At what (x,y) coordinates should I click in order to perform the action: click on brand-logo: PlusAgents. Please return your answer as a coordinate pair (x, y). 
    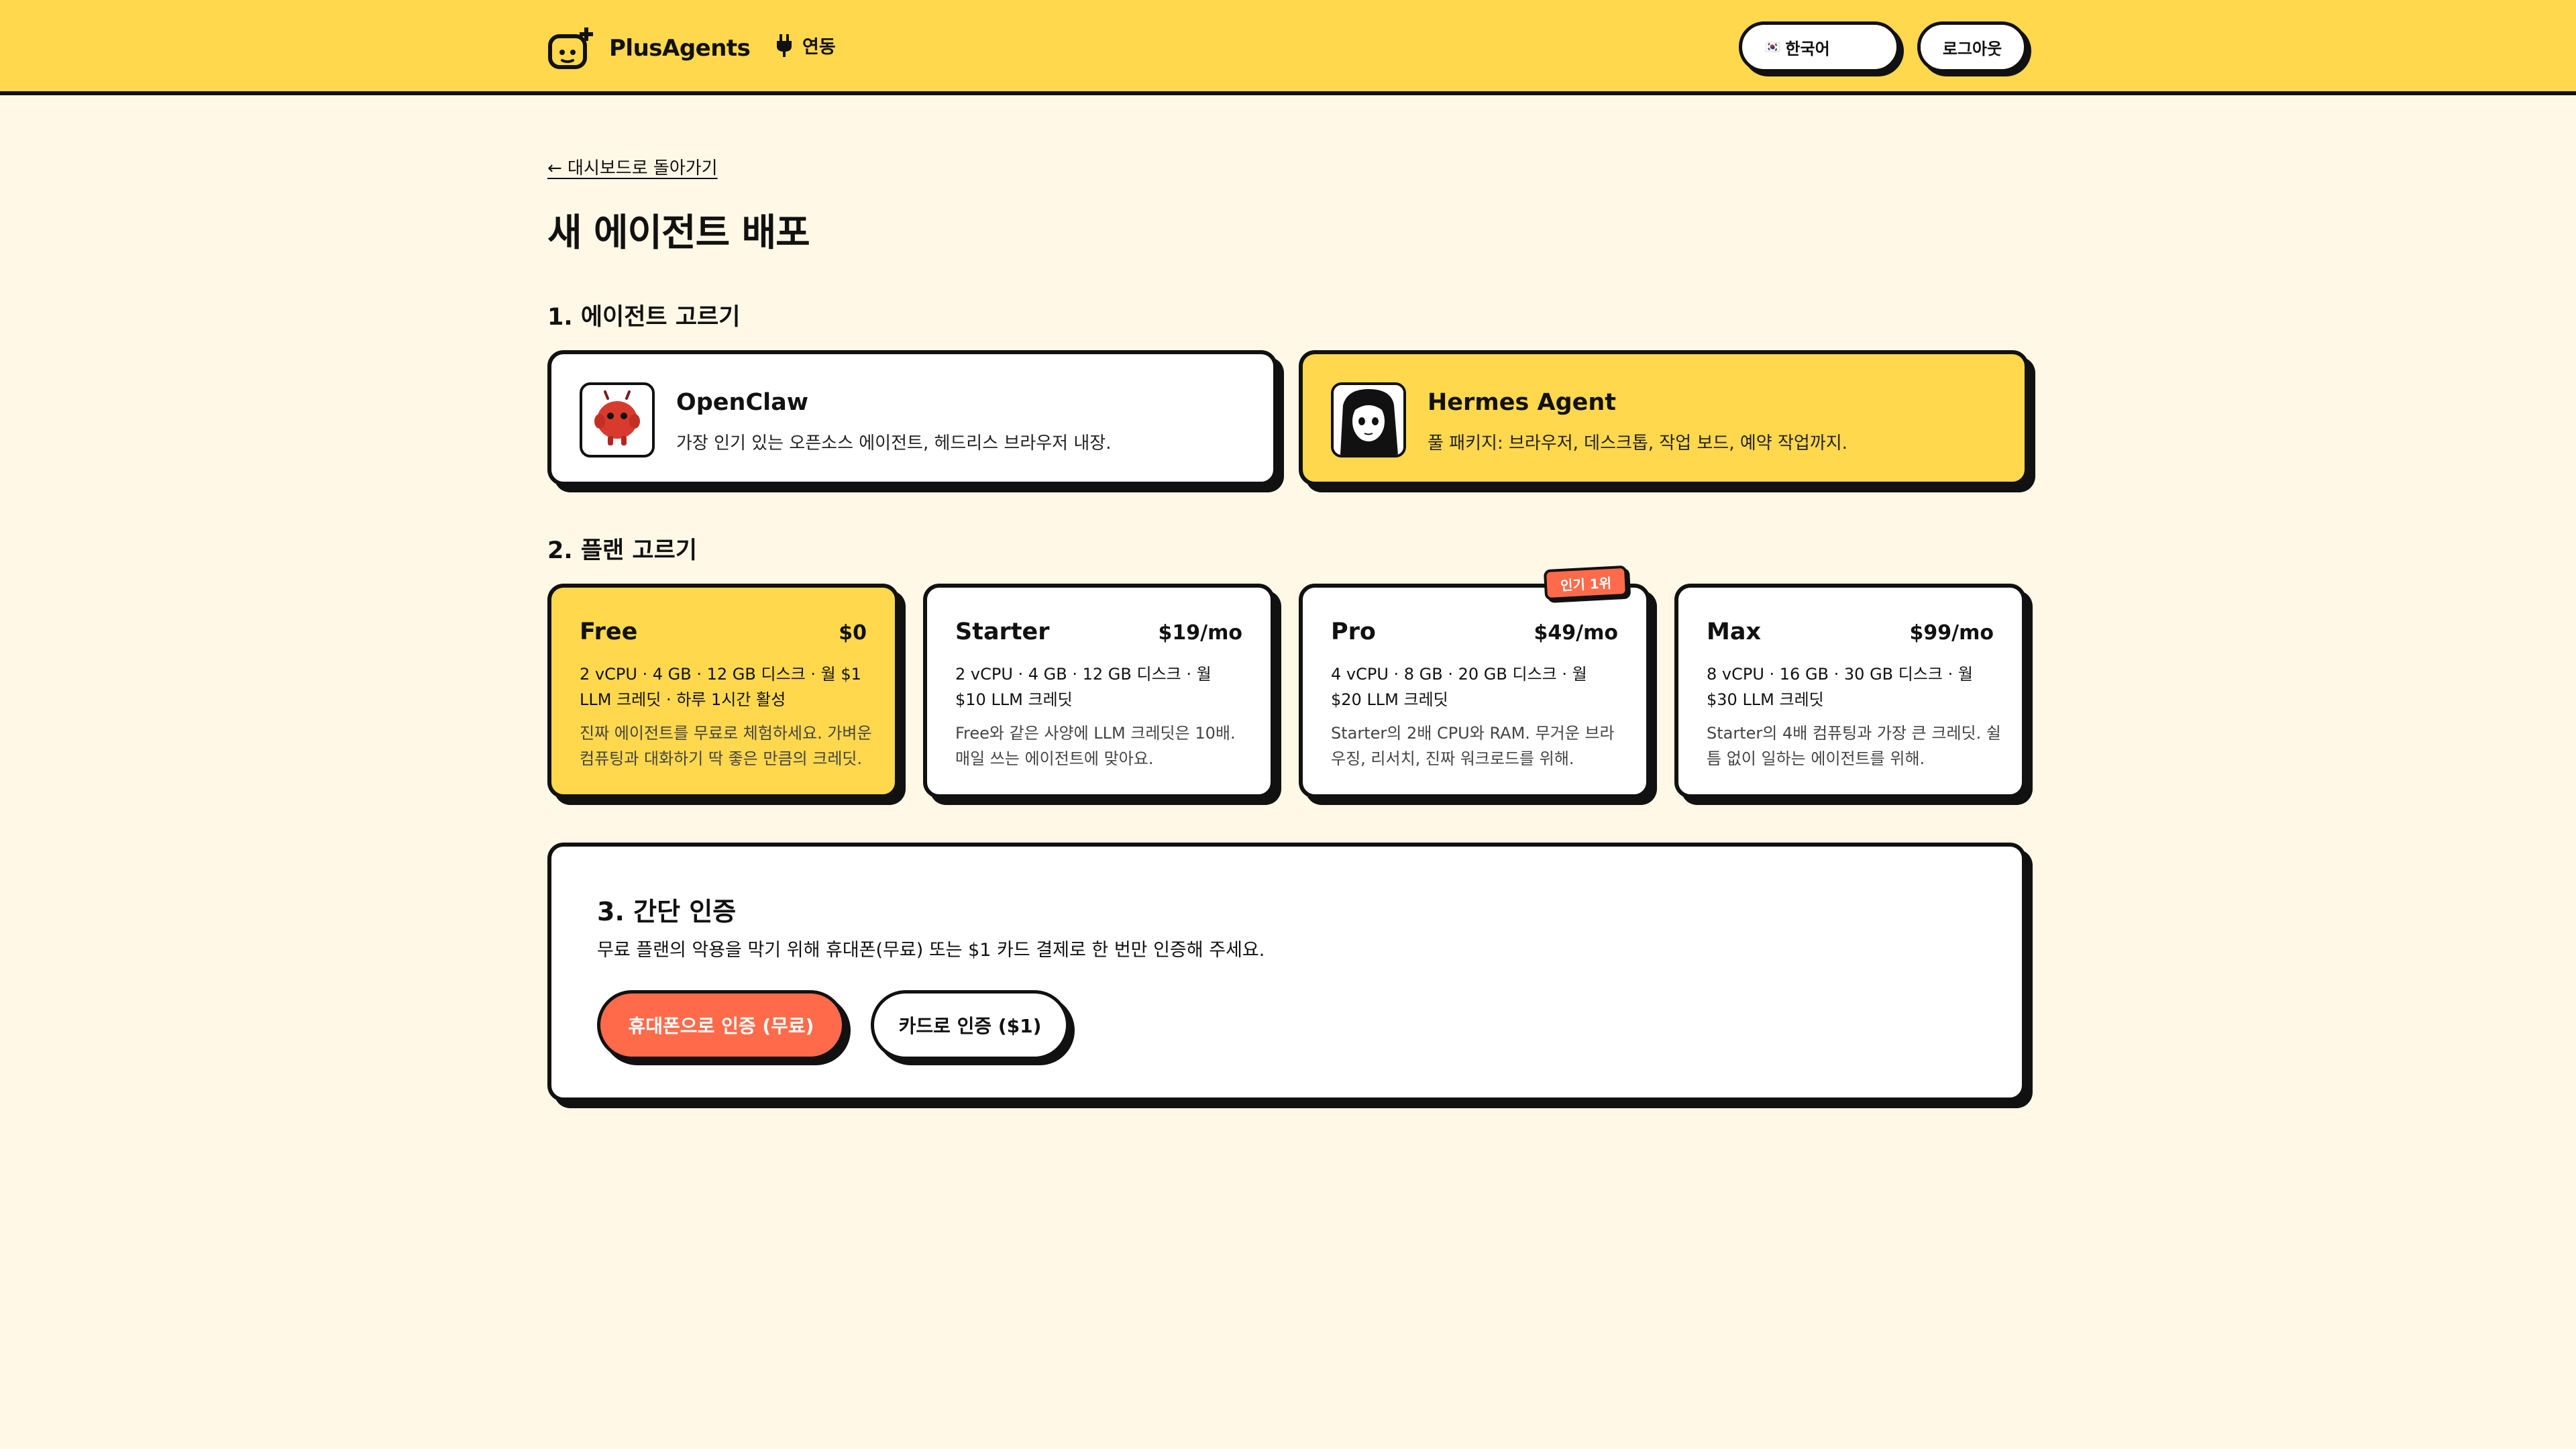
    Looking at the image, I should click on (649, 48).